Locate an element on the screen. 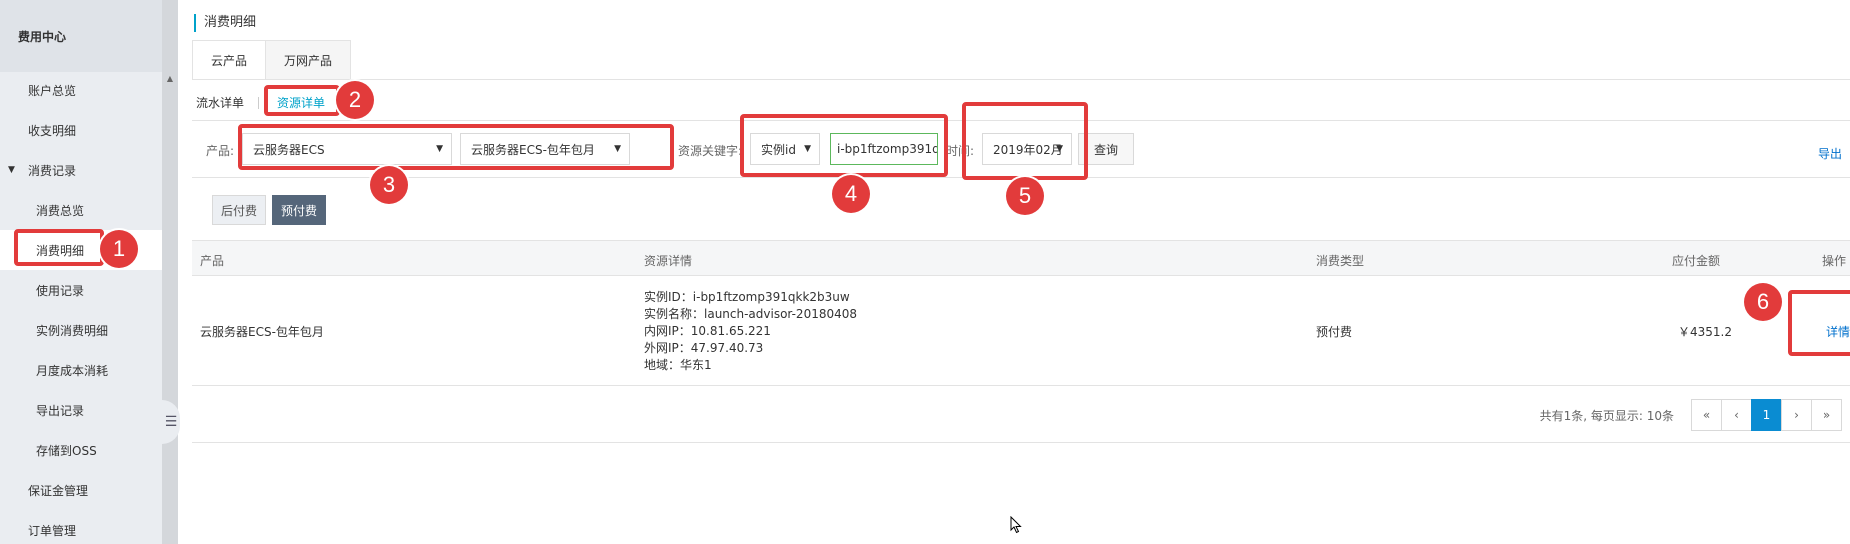 The image size is (1850, 544). sidebar-item-store-to-oss: 存储到OSS is located at coordinates (81, 450).